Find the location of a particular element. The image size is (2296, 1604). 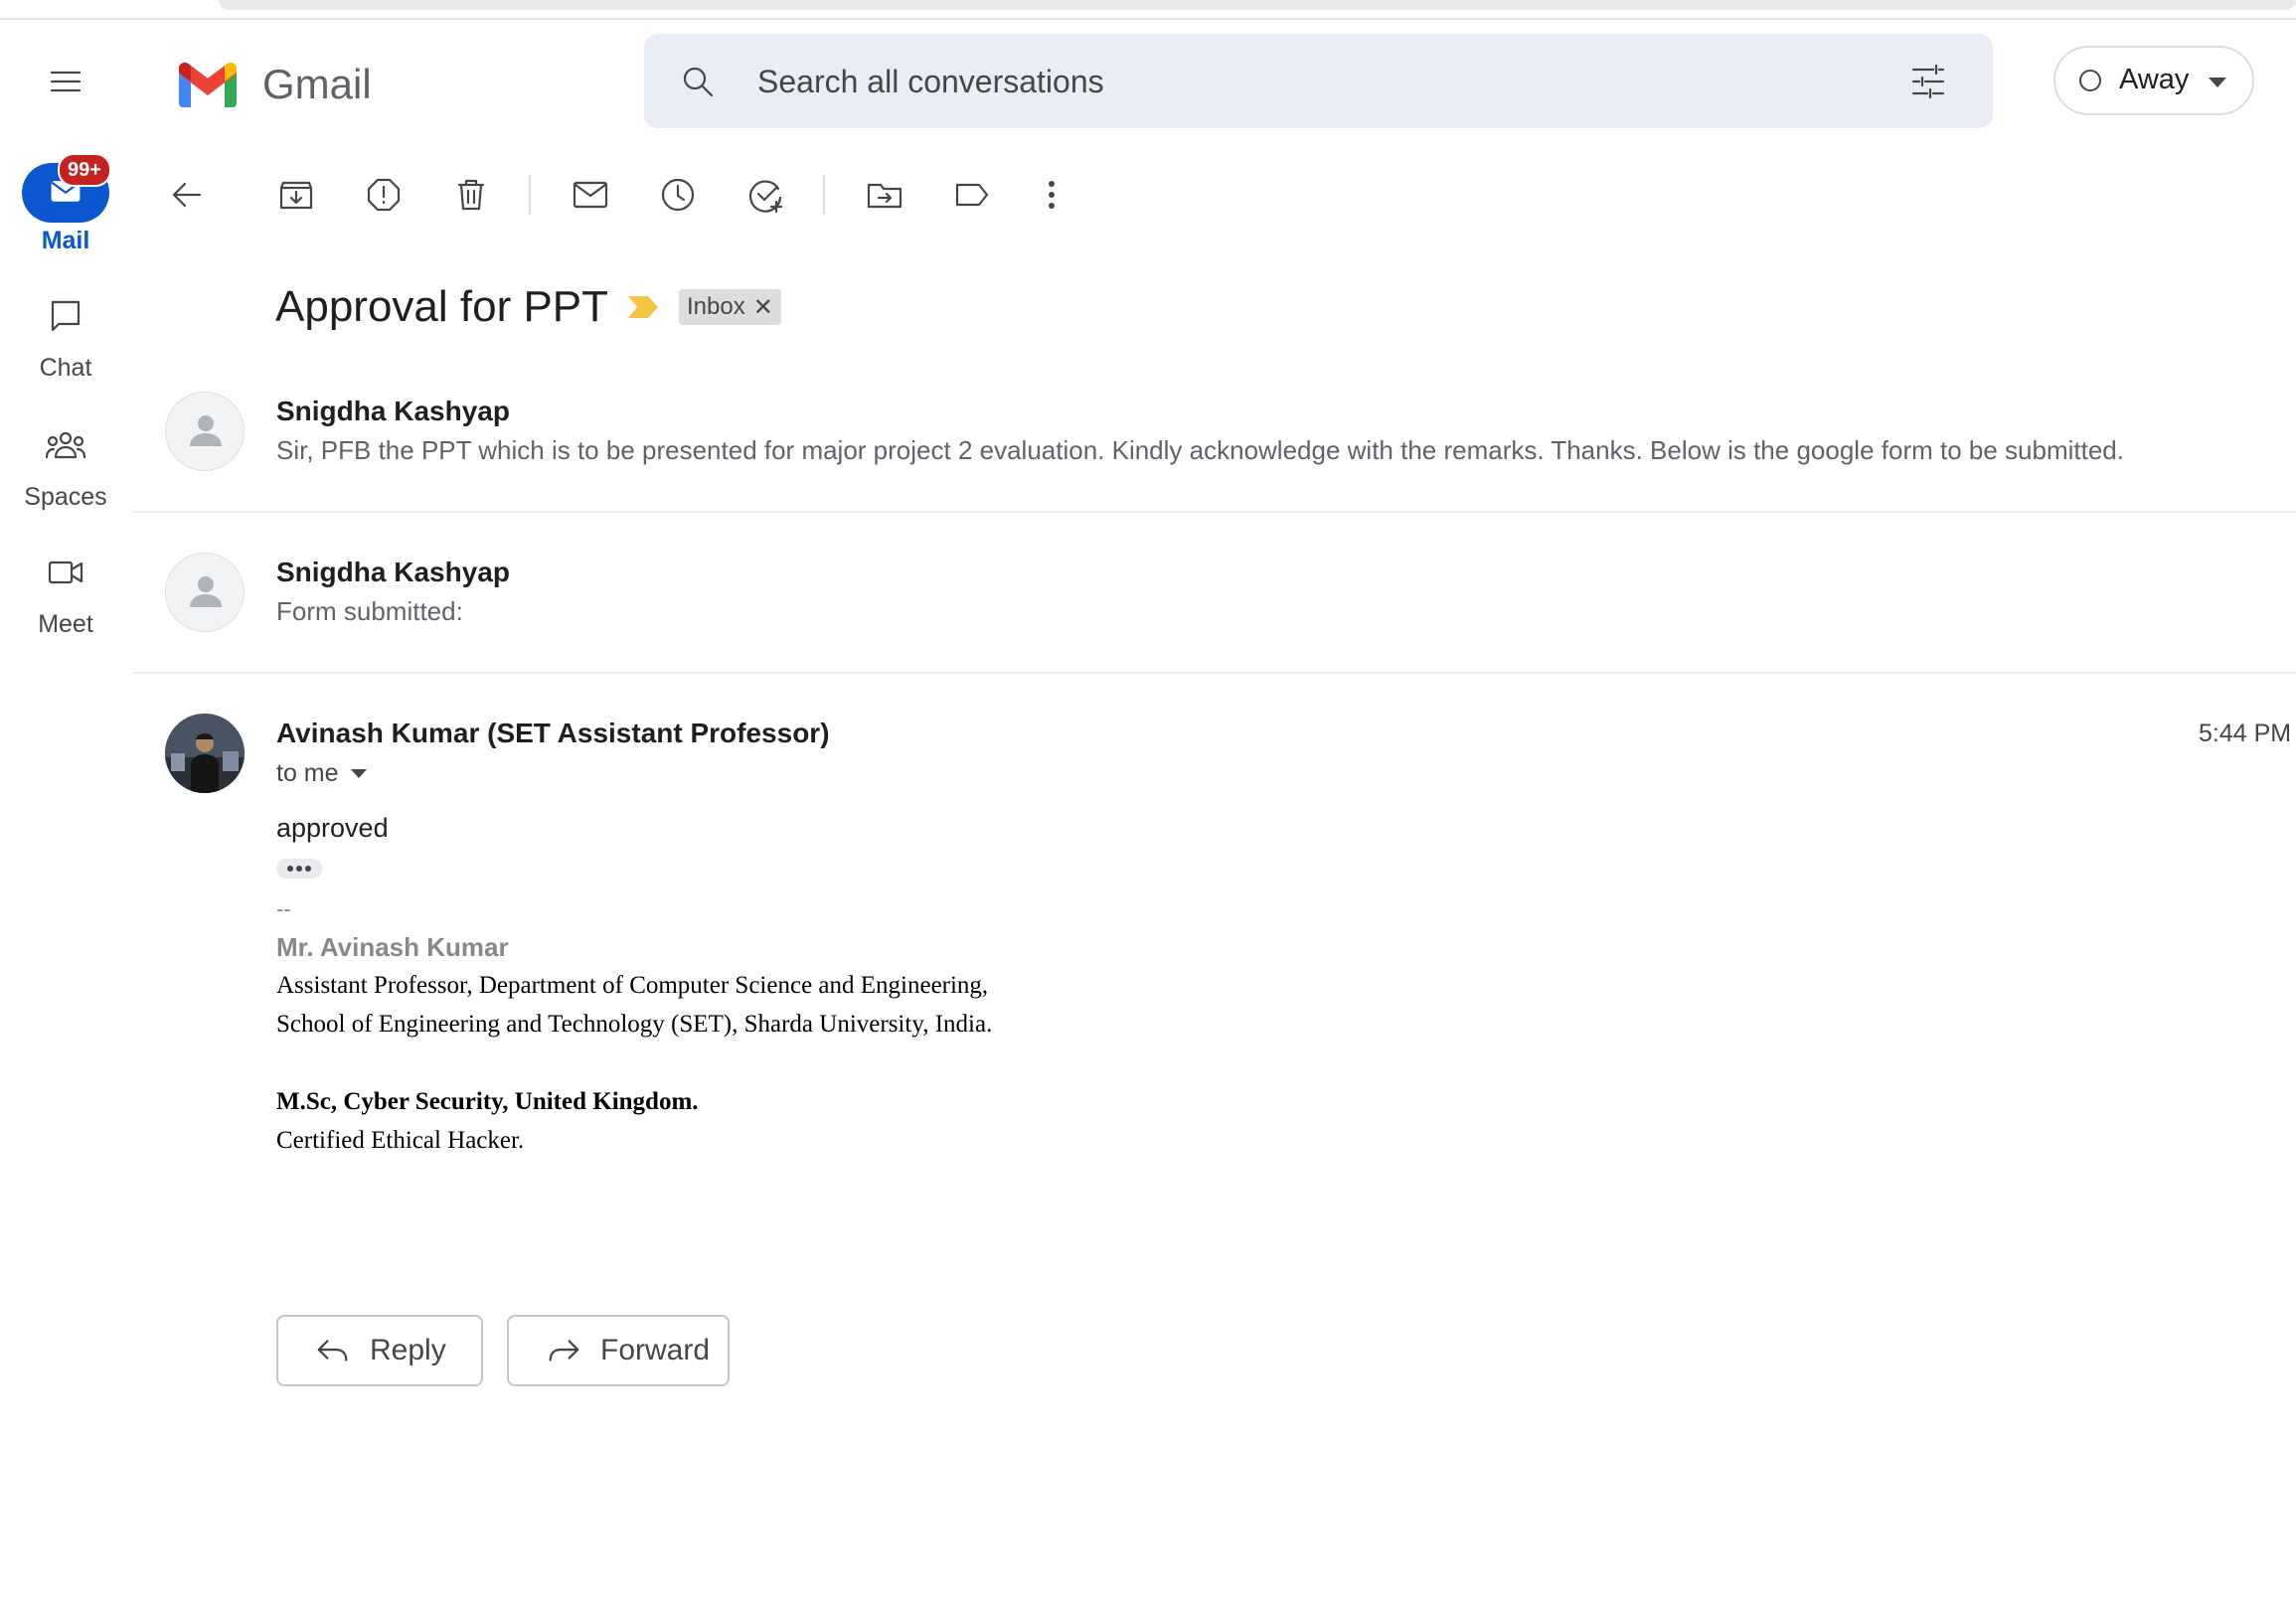

signature-name: Mr. Avinash Kumar is located at coordinates (392, 947).